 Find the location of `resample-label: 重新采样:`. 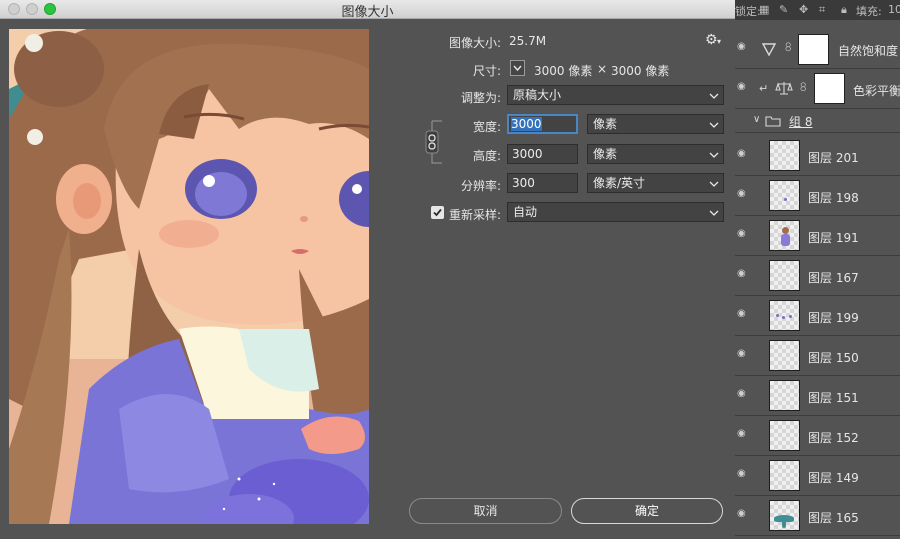

resample-label: 重新采样: is located at coordinates (474, 215).